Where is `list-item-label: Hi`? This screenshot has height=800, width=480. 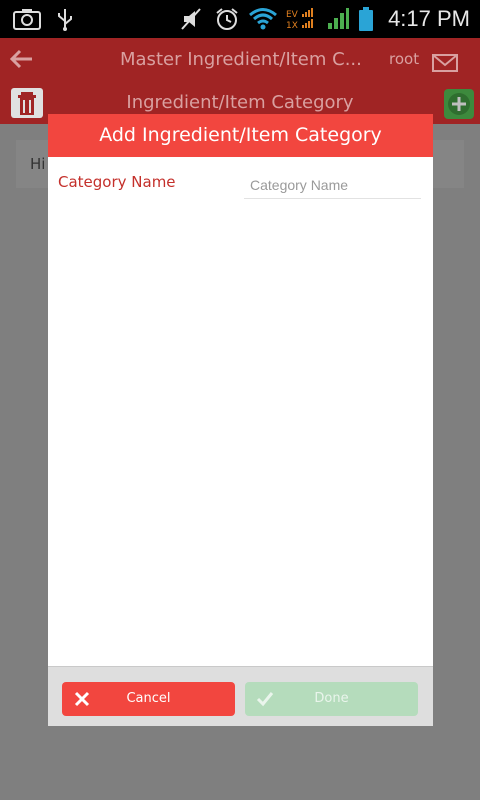 list-item-label: Hi is located at coordinates (38, 164).